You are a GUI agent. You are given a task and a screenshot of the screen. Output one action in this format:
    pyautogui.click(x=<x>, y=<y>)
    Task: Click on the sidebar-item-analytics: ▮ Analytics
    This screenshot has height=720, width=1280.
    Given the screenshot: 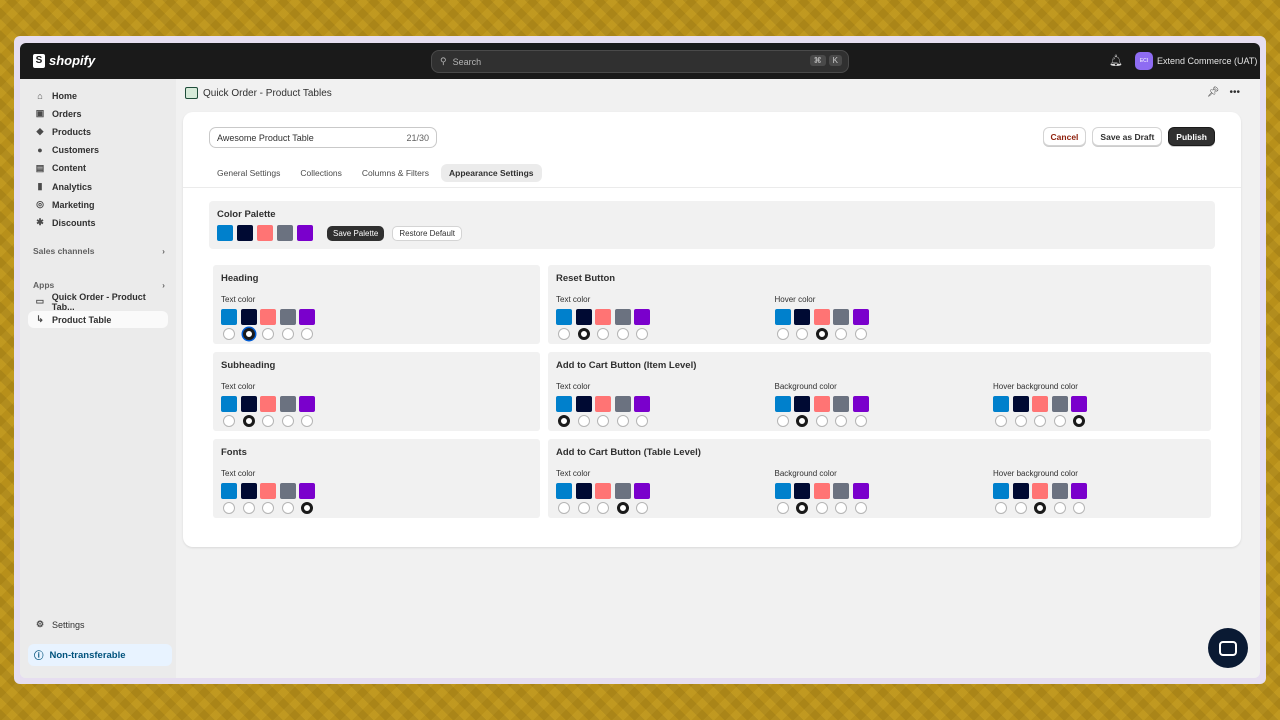 What is the action you would take?
    pyautogui.click(x=98, y=186)
    